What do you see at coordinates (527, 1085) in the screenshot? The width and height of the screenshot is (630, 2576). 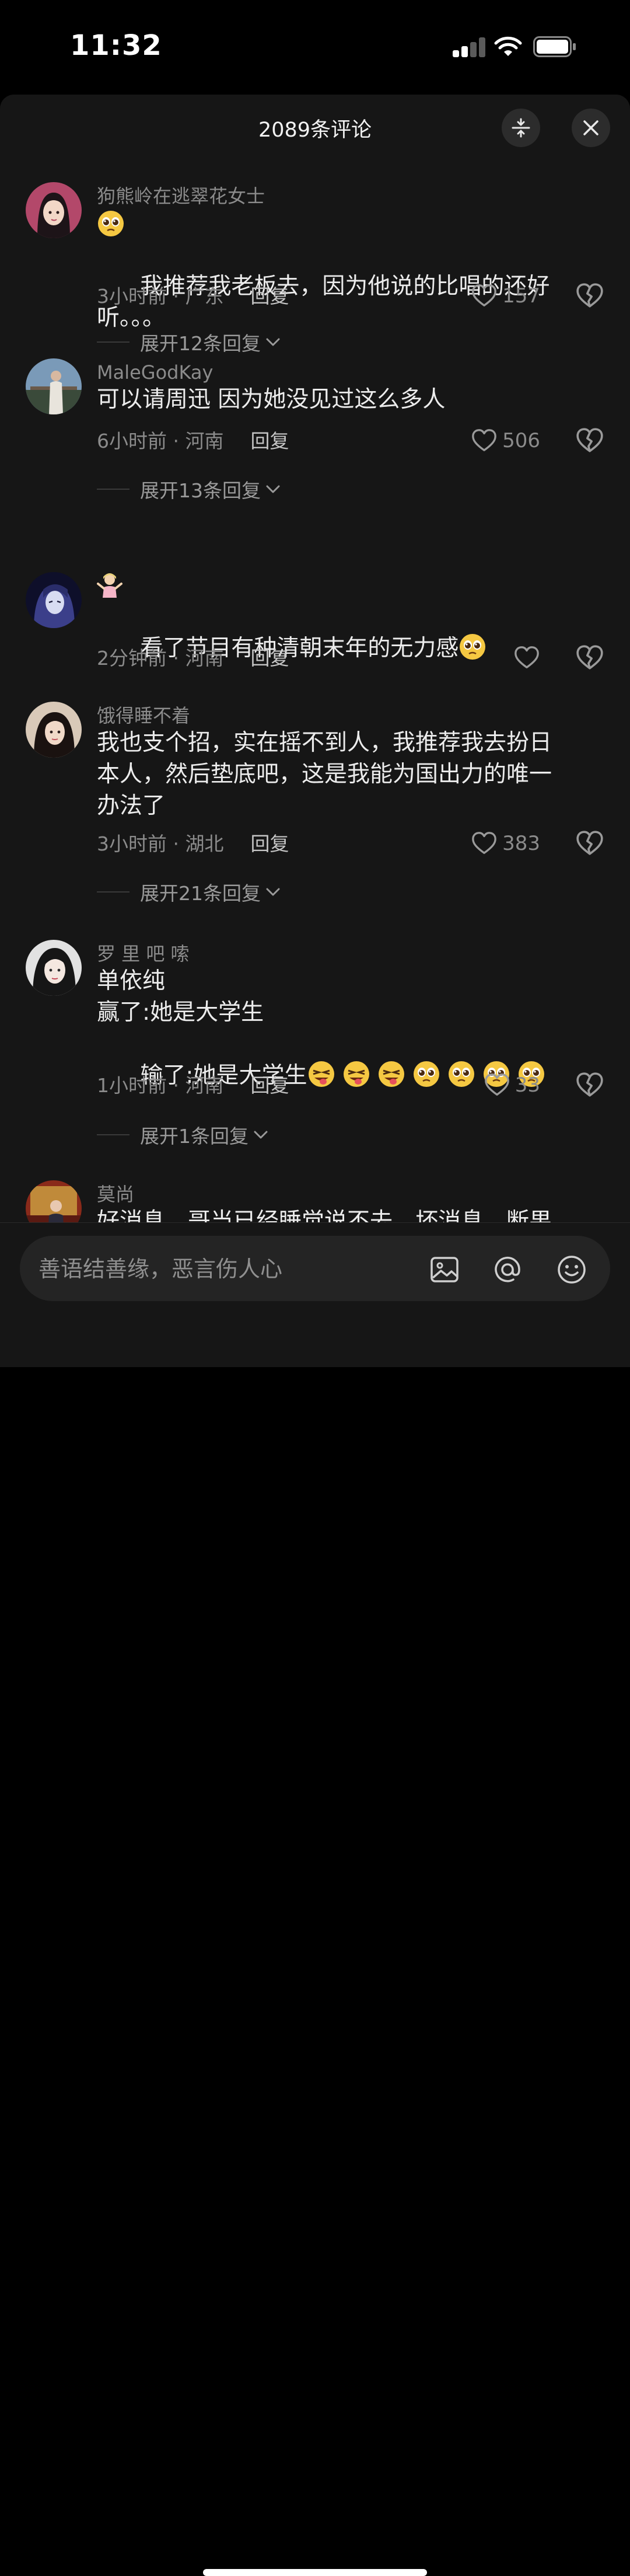 I see `like-count: 33` at bounding box center [527, 1085].